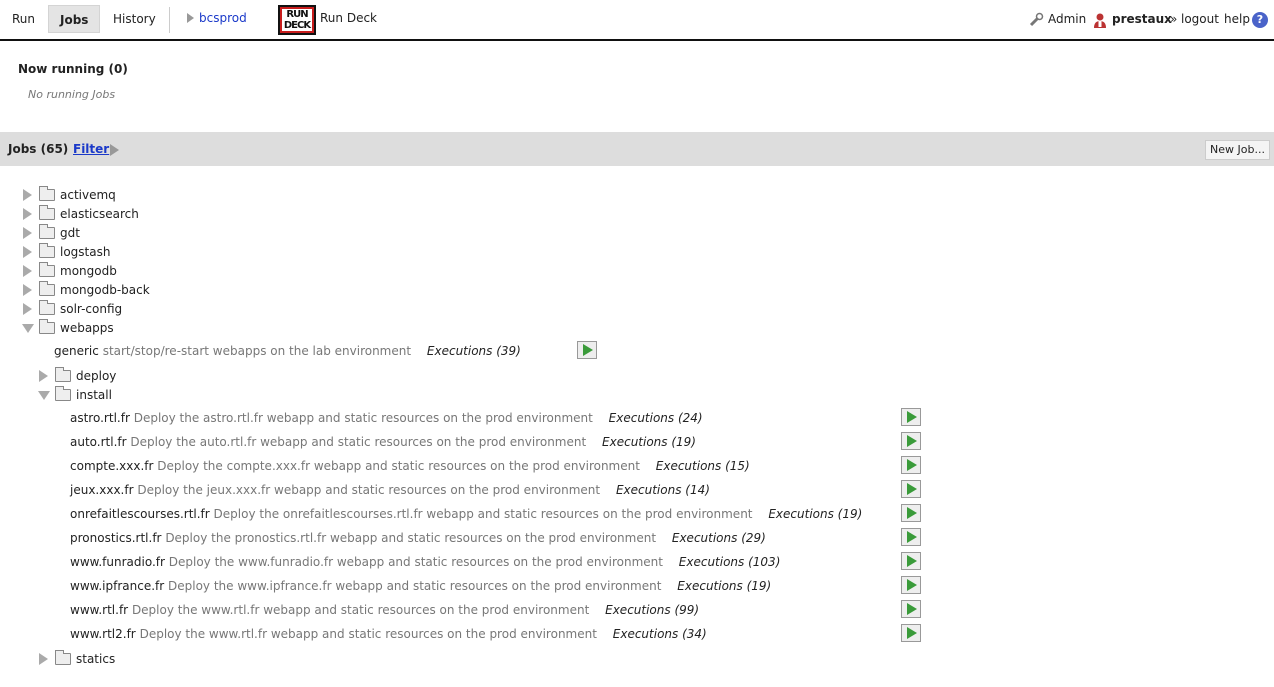  What do you see at coordinates (27, 309) in the screenshot?
I see `expand-solr-config-icon` at bounding box center [27, 309].